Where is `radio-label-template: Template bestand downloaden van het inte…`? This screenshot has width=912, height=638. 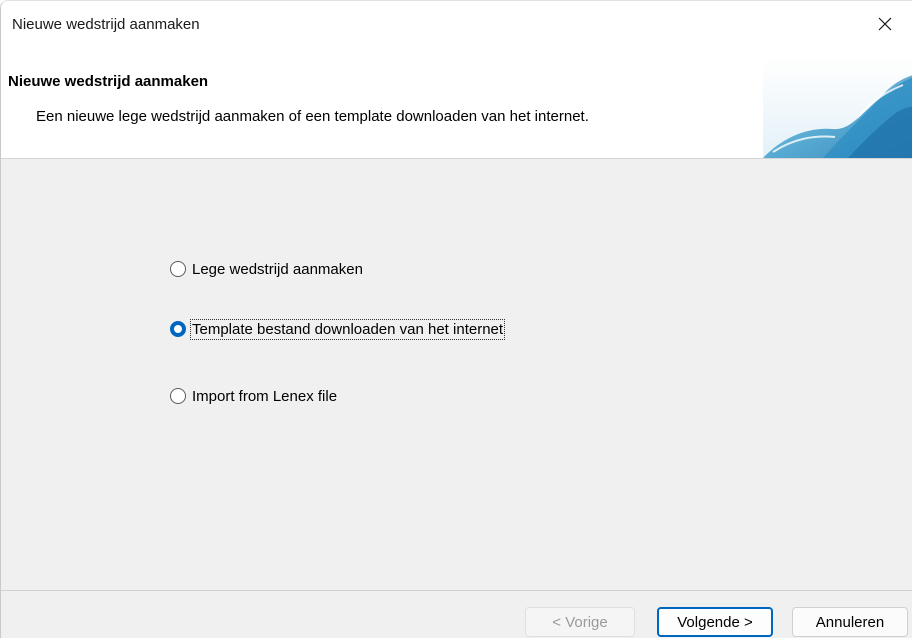 radio-label-template: Template bestand downloaden van het inte… is located at coordinates (348, 329).